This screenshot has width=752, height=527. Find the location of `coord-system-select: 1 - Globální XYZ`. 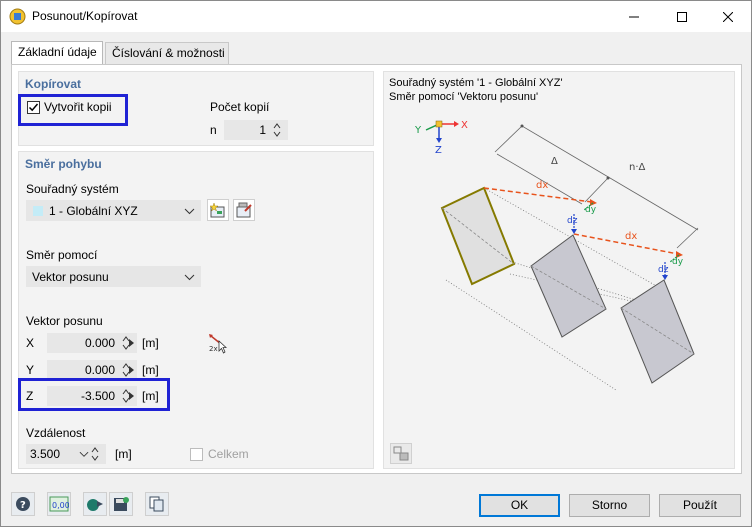

coord-system-select: 1 - Globální XYZ is located at coordinates (113, 210).